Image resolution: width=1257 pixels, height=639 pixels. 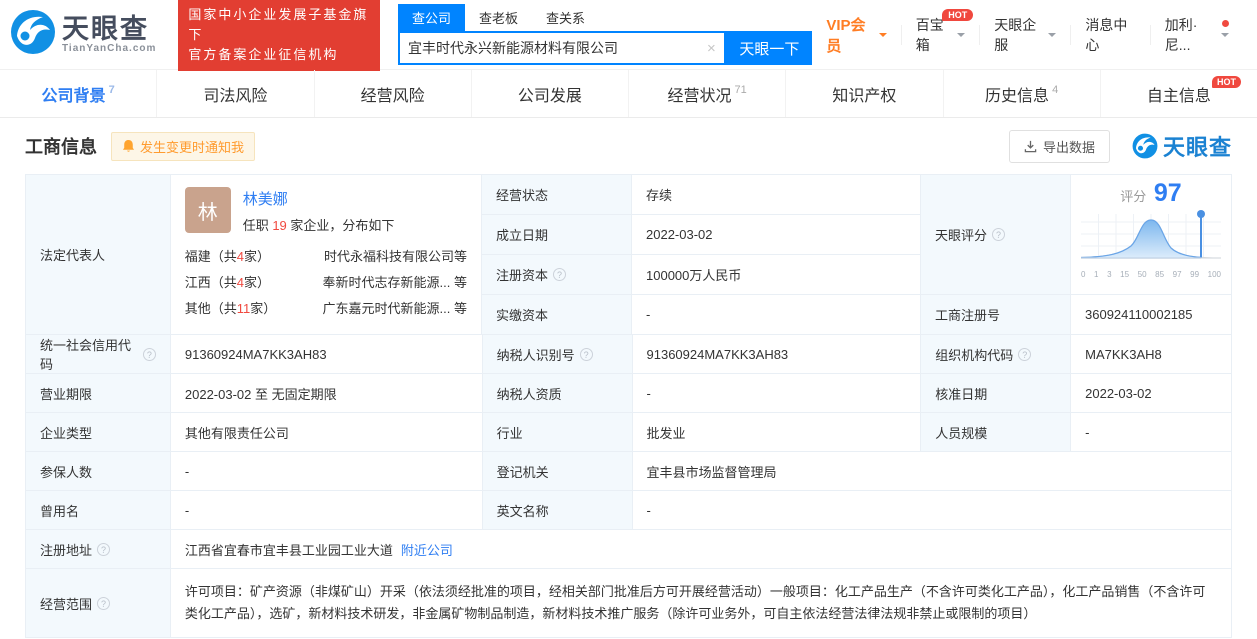 I want to click on paid-capital-value: -, so click(x=776, y=315).